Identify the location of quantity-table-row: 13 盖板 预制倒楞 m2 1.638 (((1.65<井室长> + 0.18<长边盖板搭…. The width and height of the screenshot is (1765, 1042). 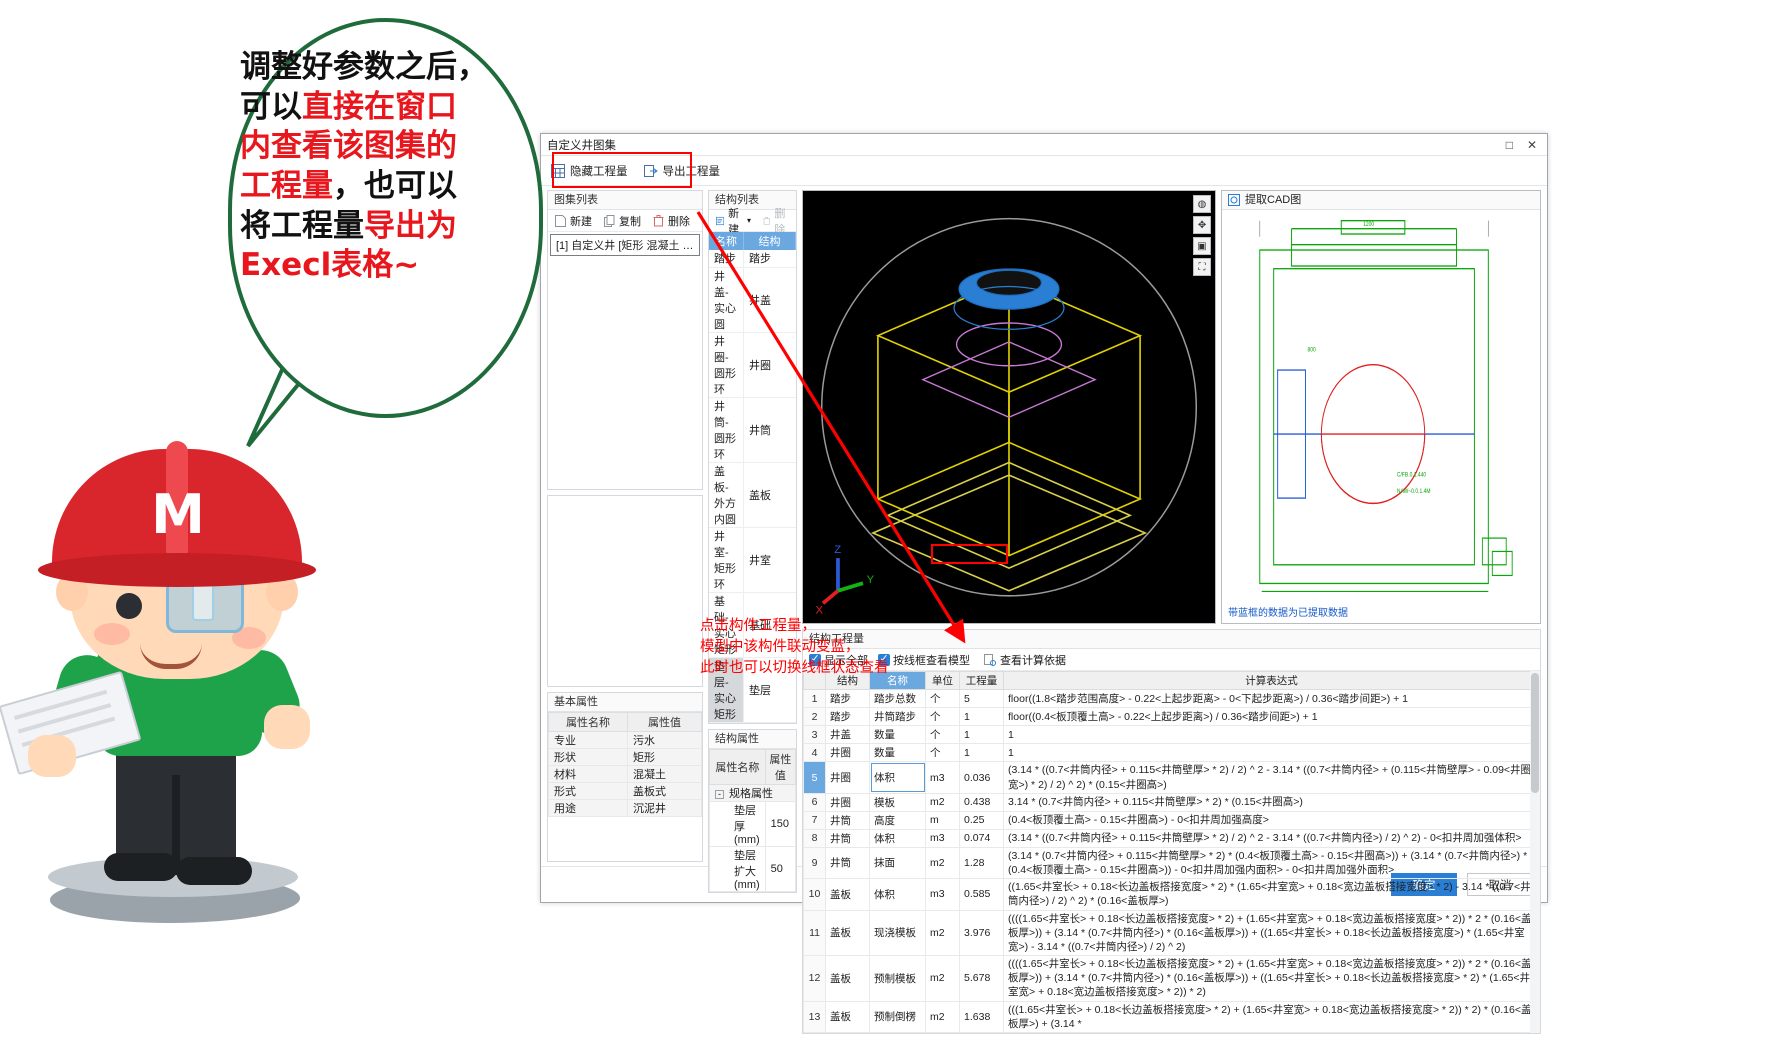
(1172, 1016).